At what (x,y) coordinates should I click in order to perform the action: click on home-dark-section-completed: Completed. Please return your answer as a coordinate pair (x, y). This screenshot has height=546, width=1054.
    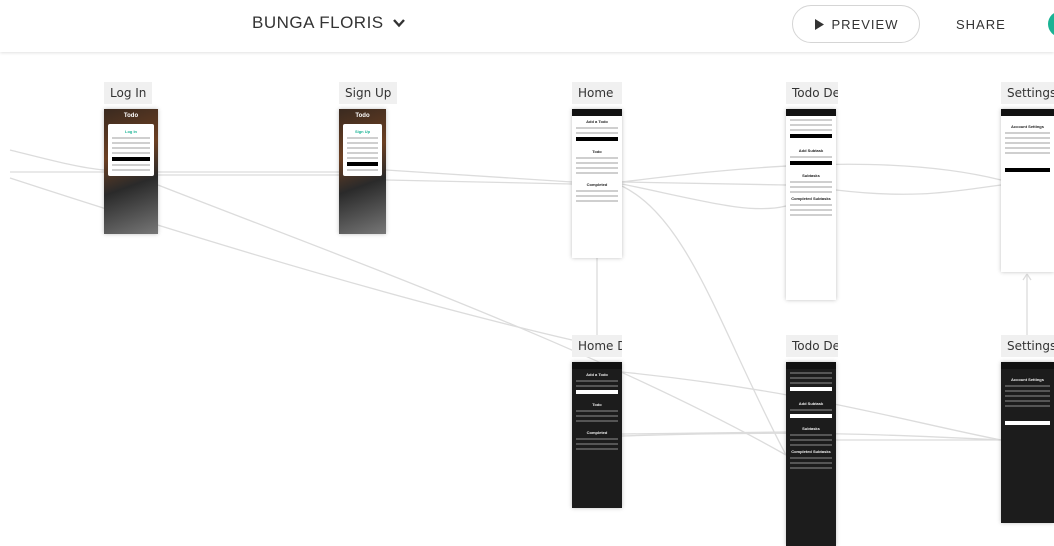
    Looking at the image, I should click on (597, 432).